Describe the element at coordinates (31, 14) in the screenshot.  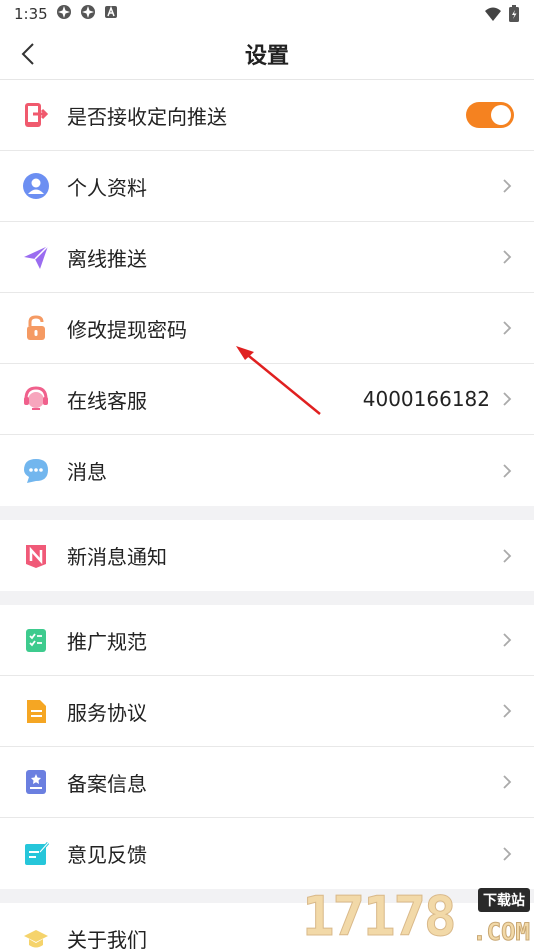
I see `status-time: 1:35` at that location.